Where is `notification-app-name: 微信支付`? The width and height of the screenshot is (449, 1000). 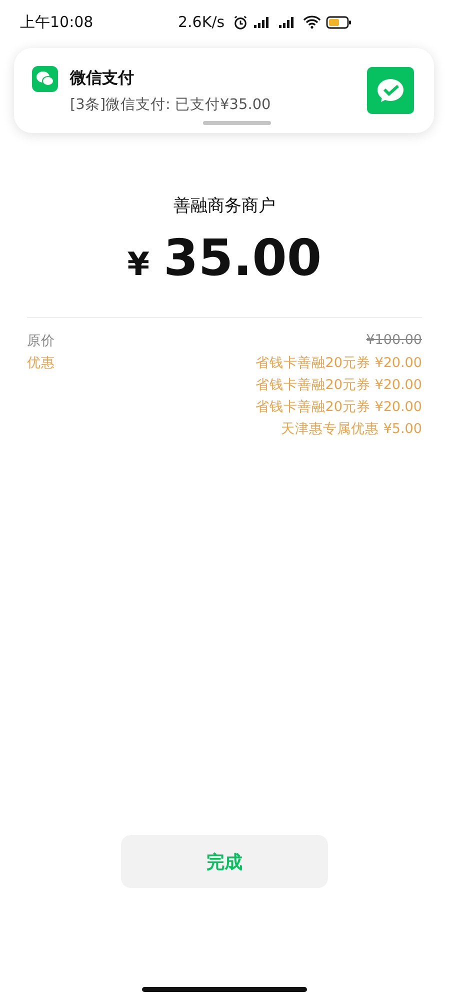 notification-app-name: 微信支付 is located at coordinates (102, 78).